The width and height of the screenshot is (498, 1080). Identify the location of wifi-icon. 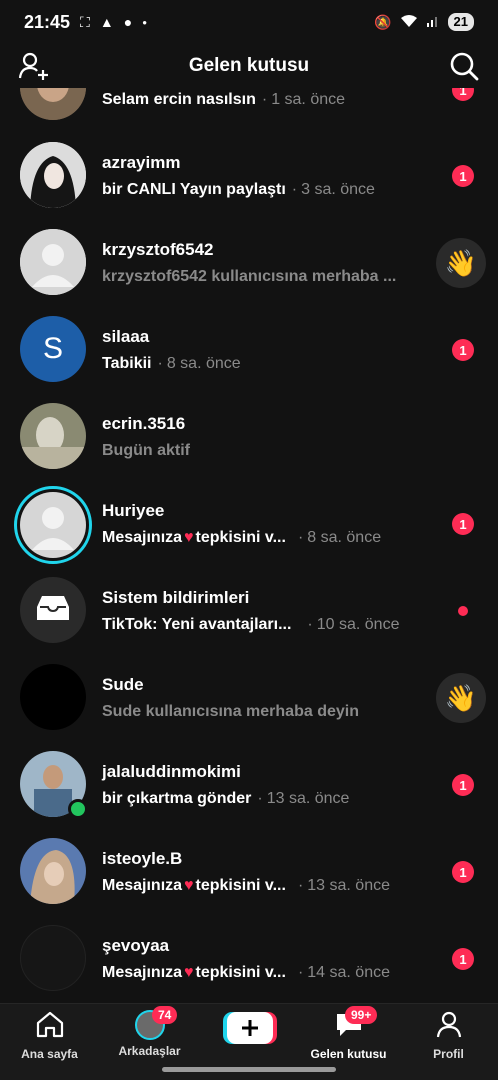
(409, 22).